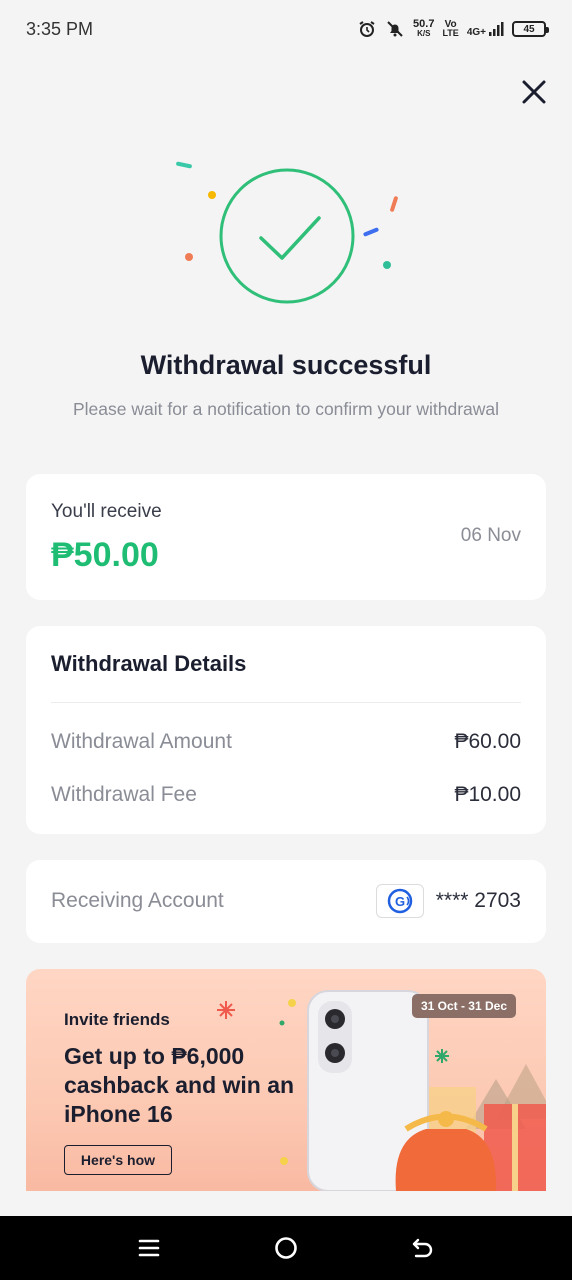  I want to click on status-icons: 50.7 K/S Vo LTE 4G+ 45, so click(453, 28).